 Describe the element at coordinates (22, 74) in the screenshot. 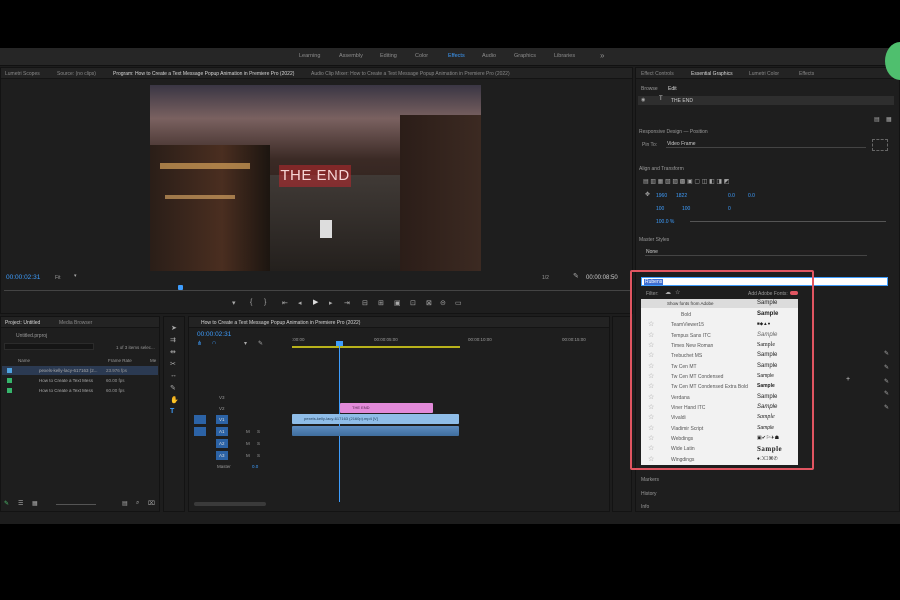

I see `tab-lumetri-scopes: Lumetri Scopes` at that location.